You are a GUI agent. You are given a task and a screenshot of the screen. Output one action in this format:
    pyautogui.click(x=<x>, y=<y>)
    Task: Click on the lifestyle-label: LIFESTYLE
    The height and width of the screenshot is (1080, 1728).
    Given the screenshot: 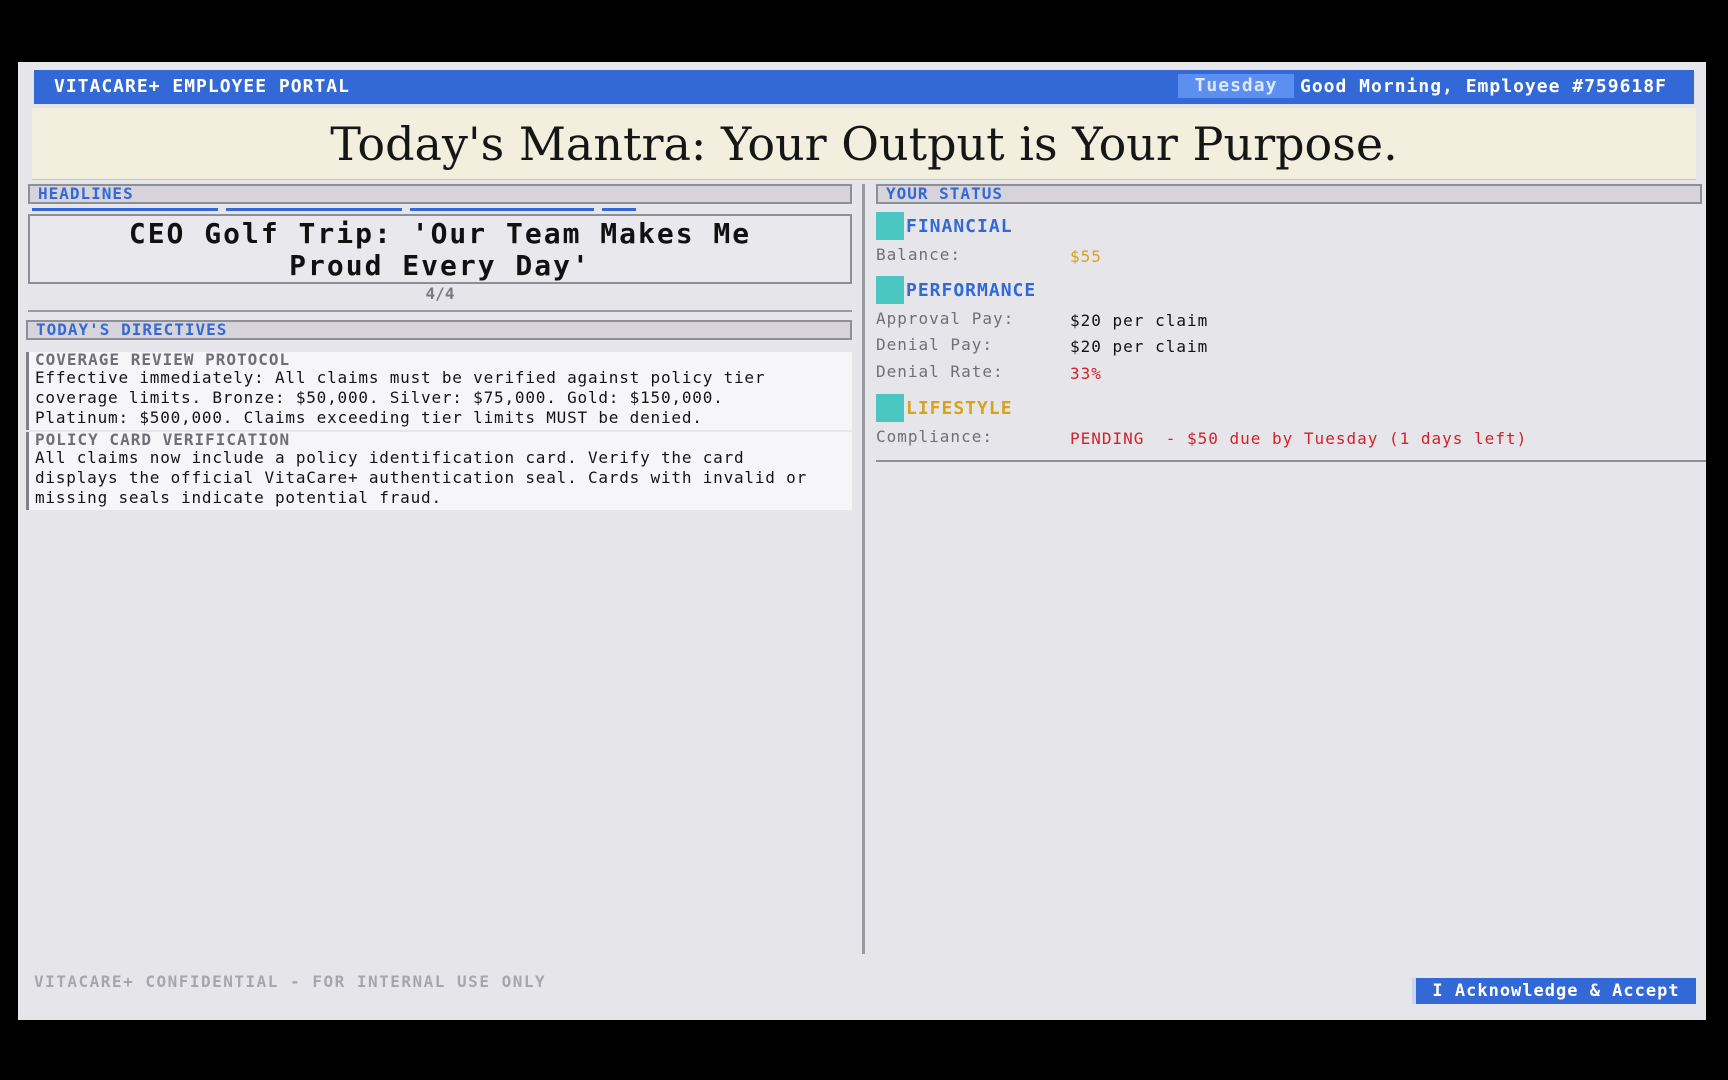 What is the action you would take?
    pyautogui.click(x=959, y=408)
    